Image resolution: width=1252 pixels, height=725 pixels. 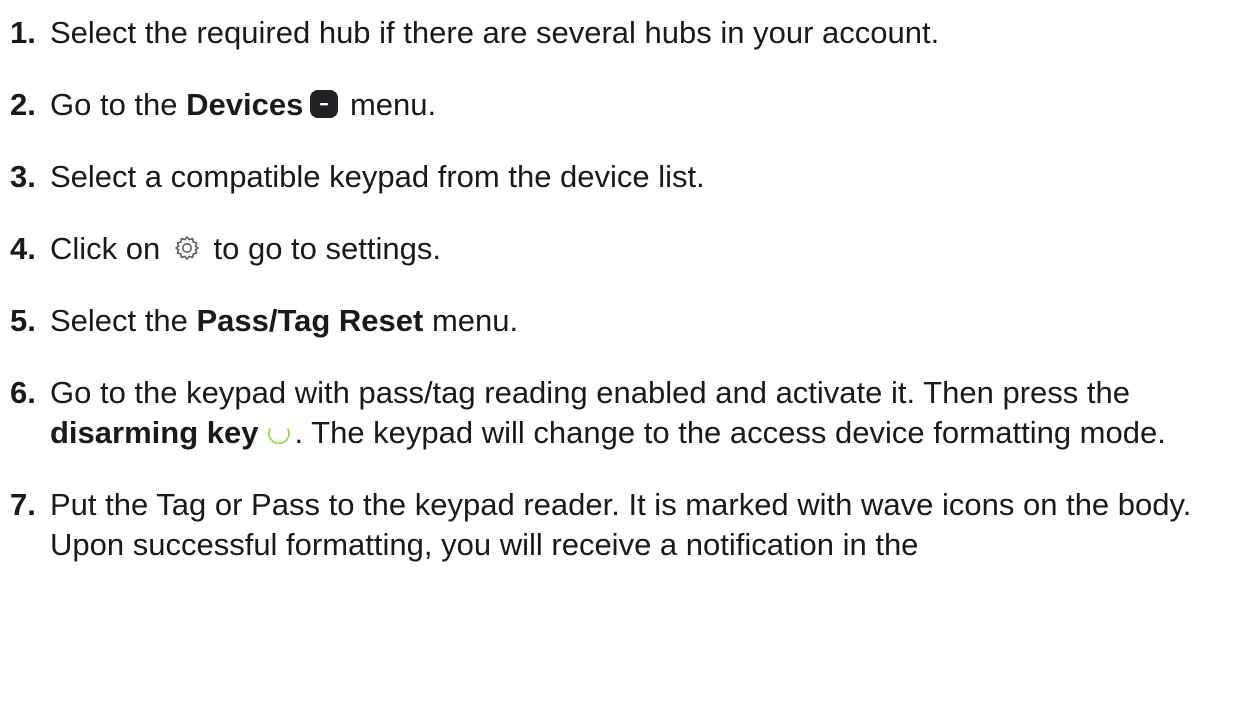 What do you see at coordinates (324, 104) in the screenshot?
I see `devices-menu-icon` at bounding box center [324, 104].